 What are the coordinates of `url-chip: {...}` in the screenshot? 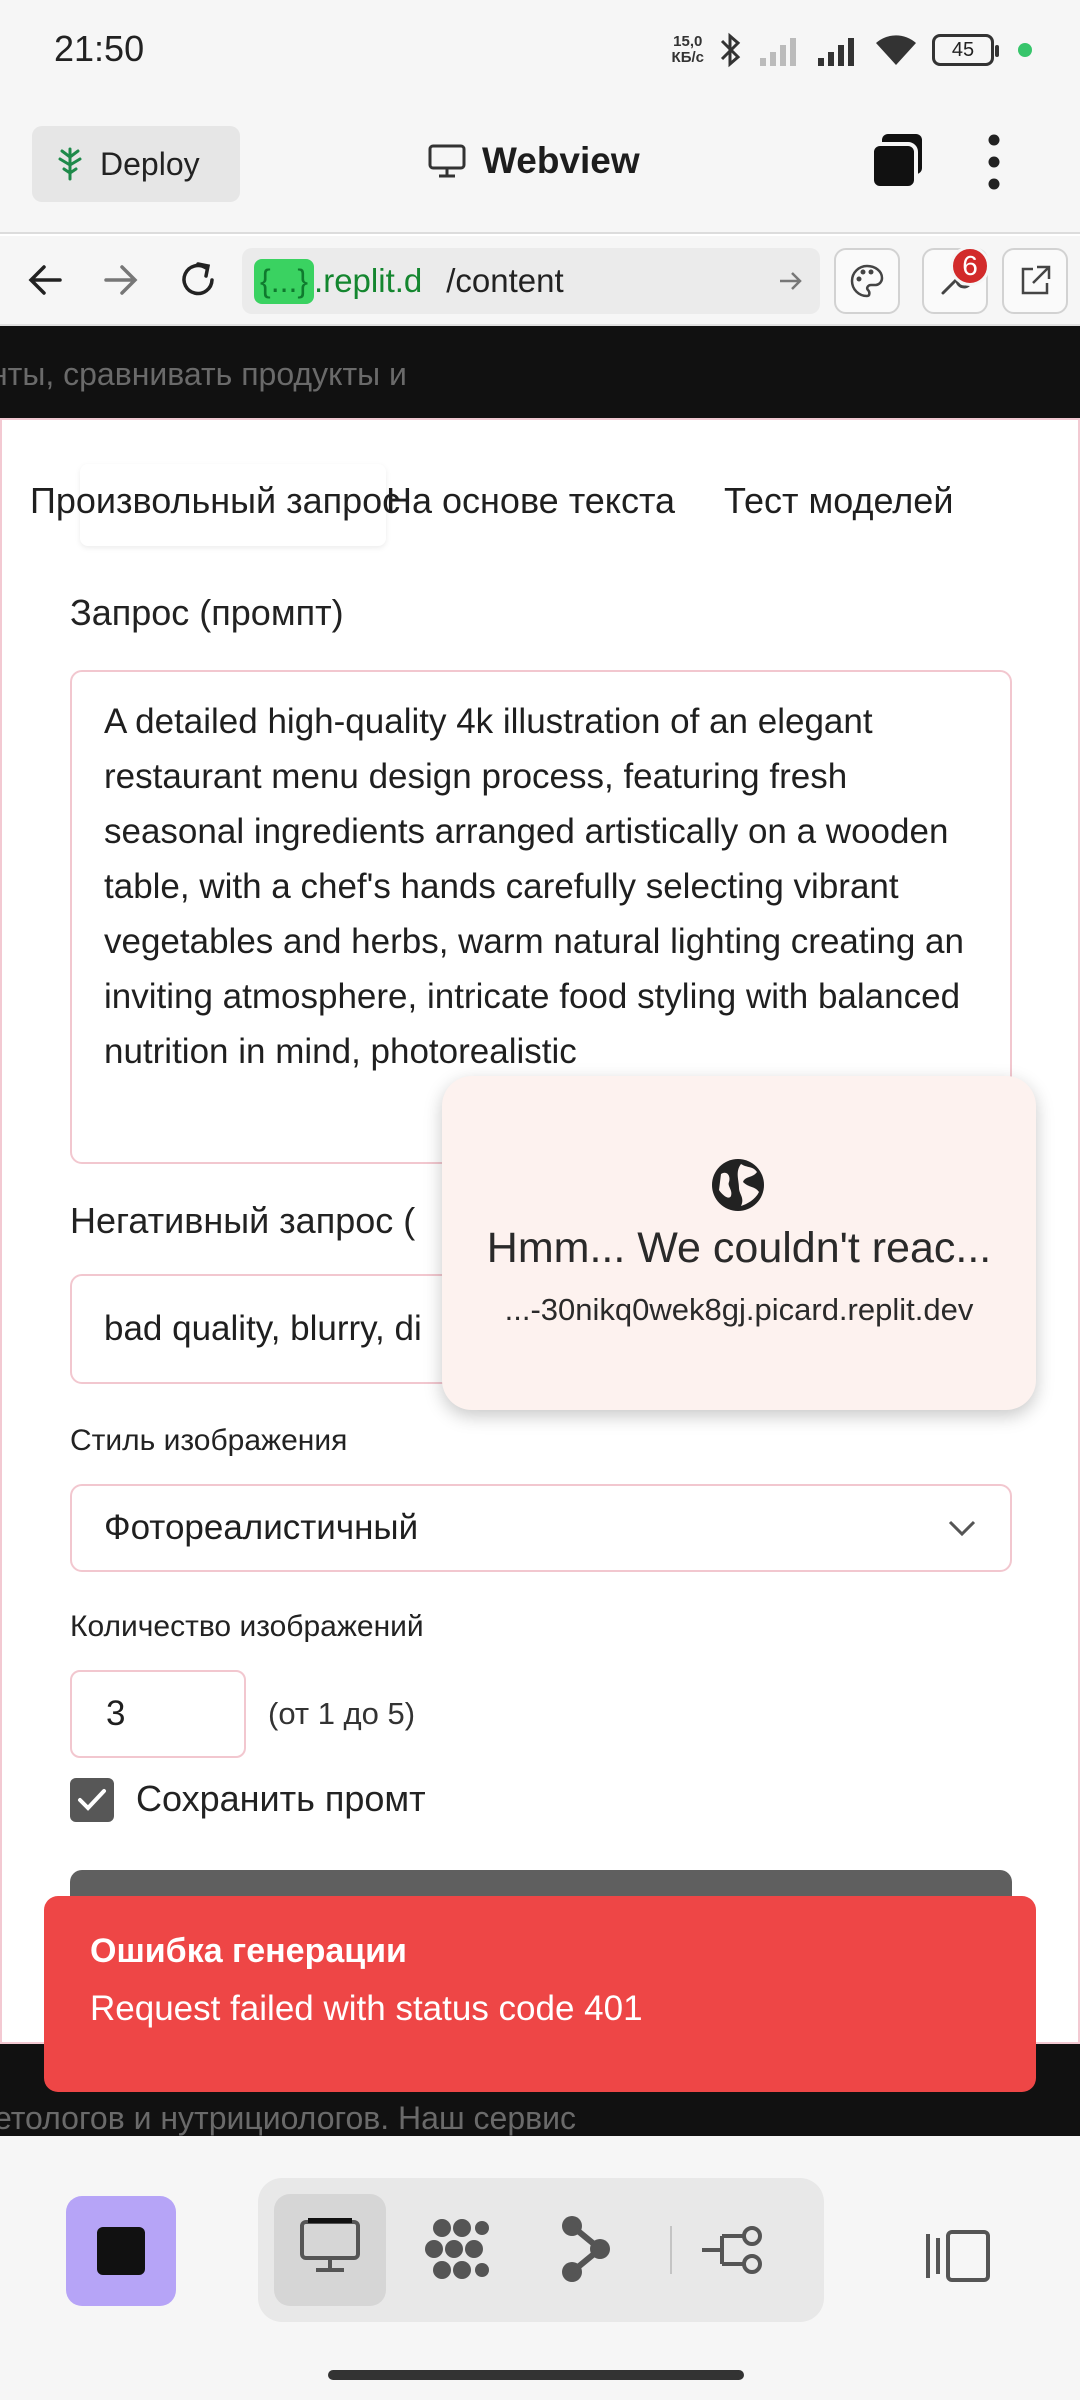 It's located at (284, 281).